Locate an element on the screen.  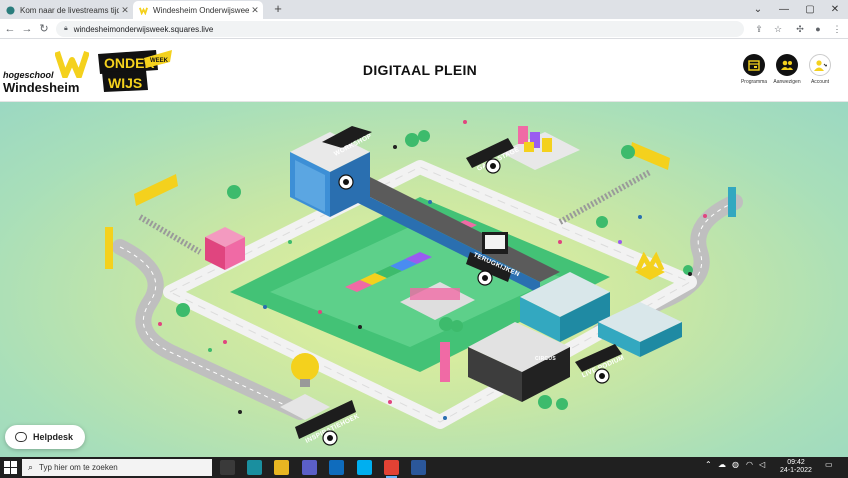
search-placeholder: Typ hier om te zoeken is located at coordinates (78, 467).